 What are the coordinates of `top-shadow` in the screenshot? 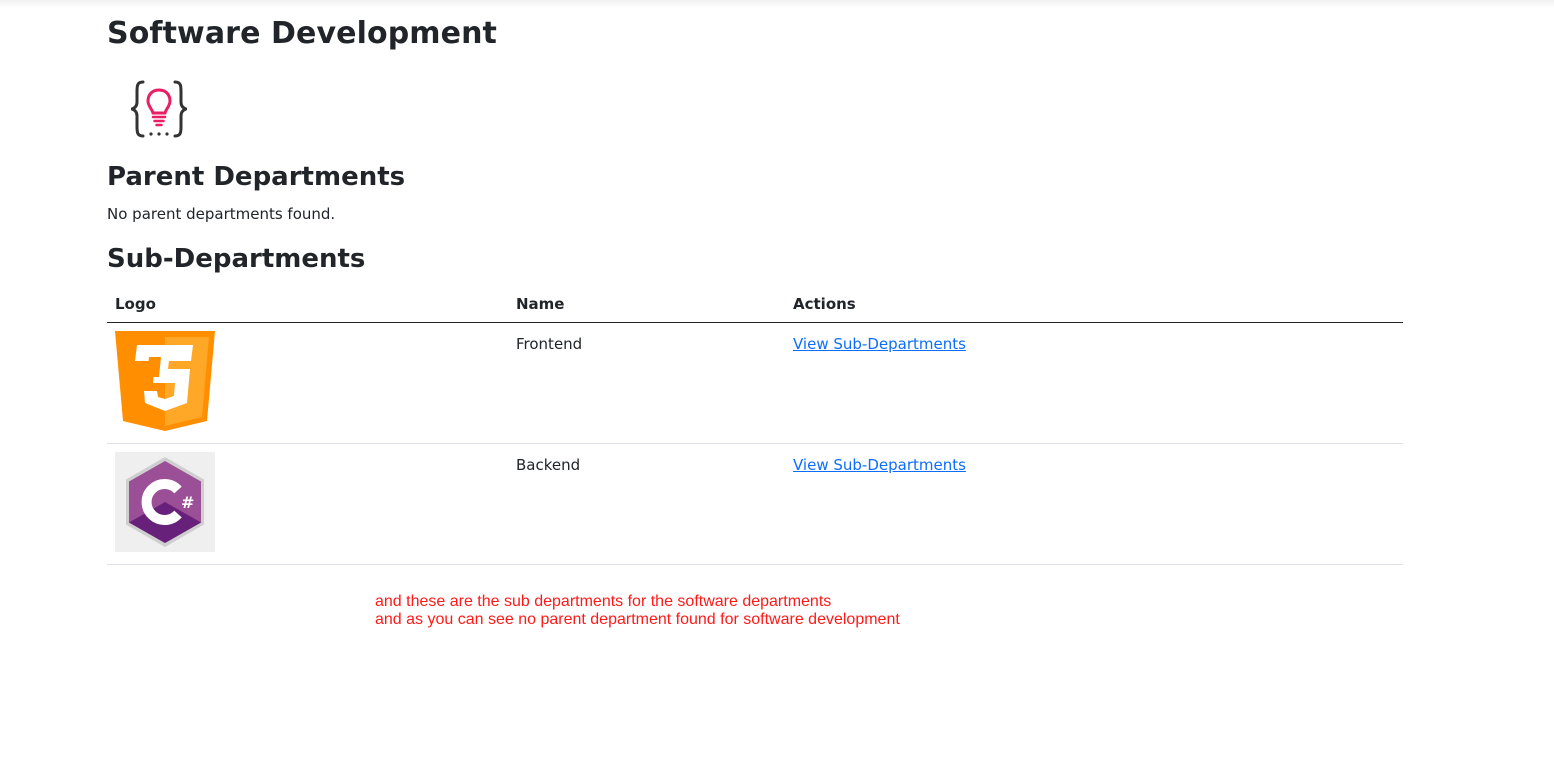 It's located at (777, 4).